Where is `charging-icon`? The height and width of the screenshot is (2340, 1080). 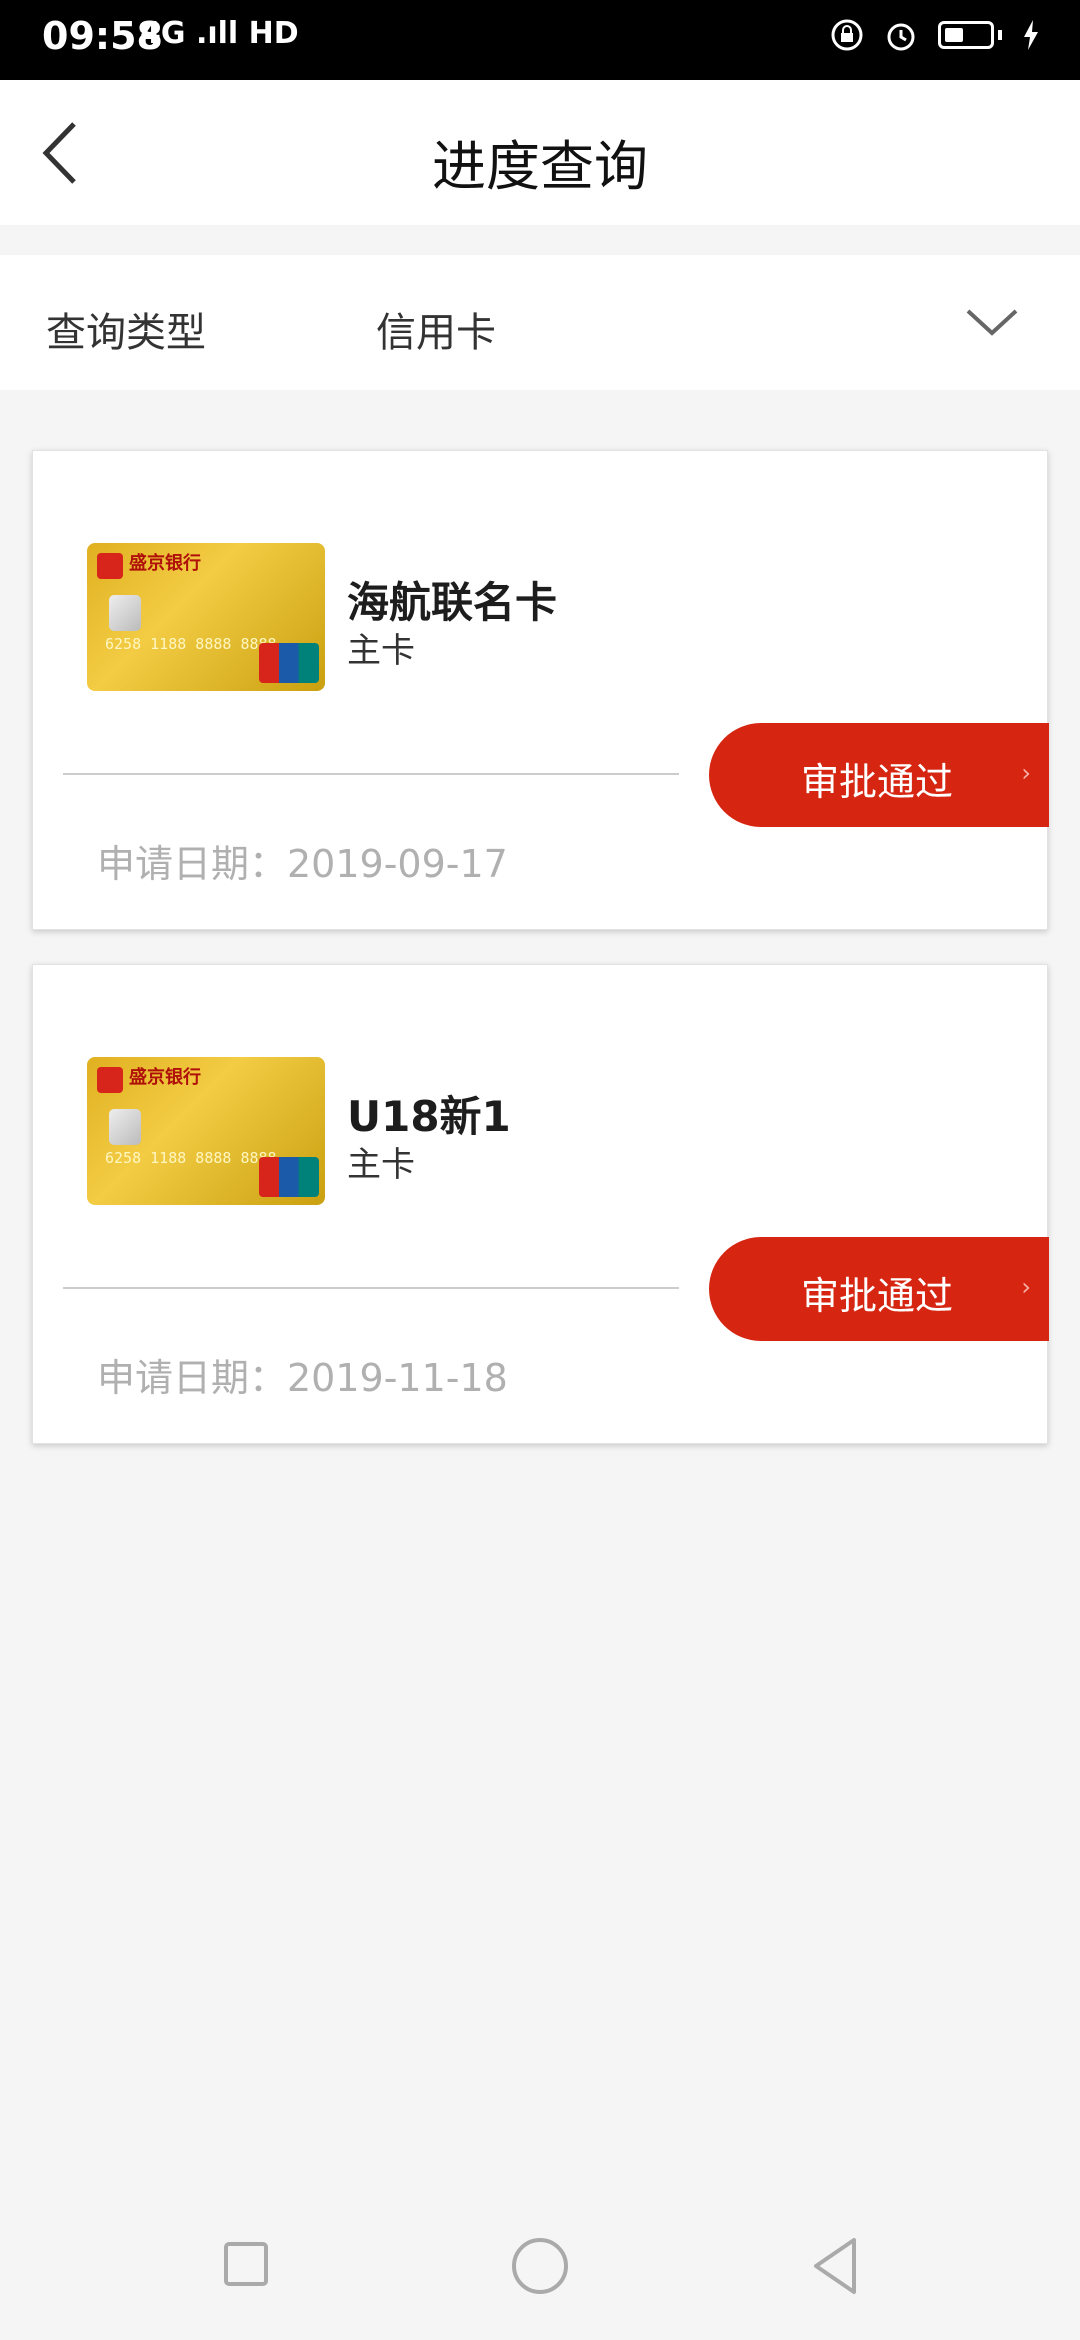 charging-icon is located at coordinates (1031, 35).